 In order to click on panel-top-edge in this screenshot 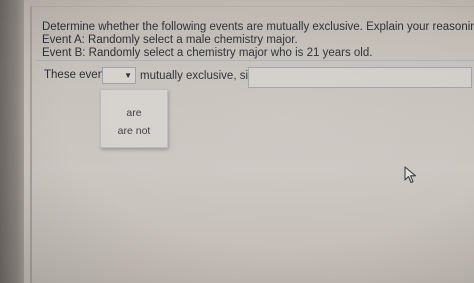, I will do `click(252, 6)`.